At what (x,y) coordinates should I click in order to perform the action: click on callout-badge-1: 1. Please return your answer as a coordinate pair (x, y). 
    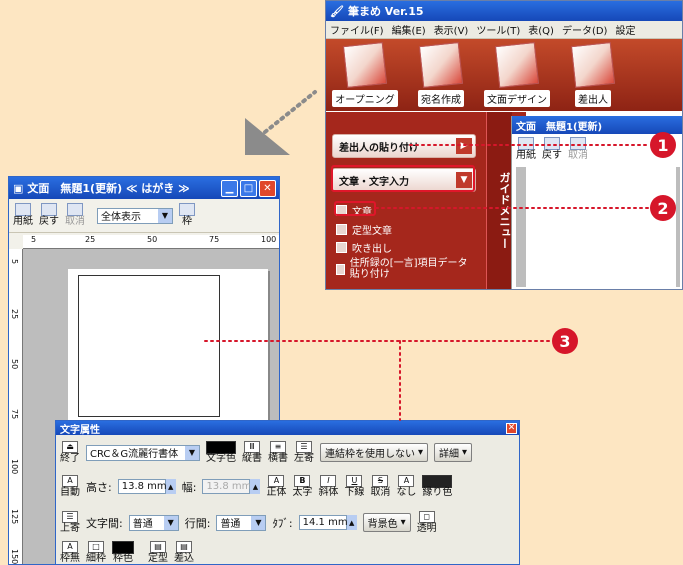
    Looking at the image, I should click on (663, 145).